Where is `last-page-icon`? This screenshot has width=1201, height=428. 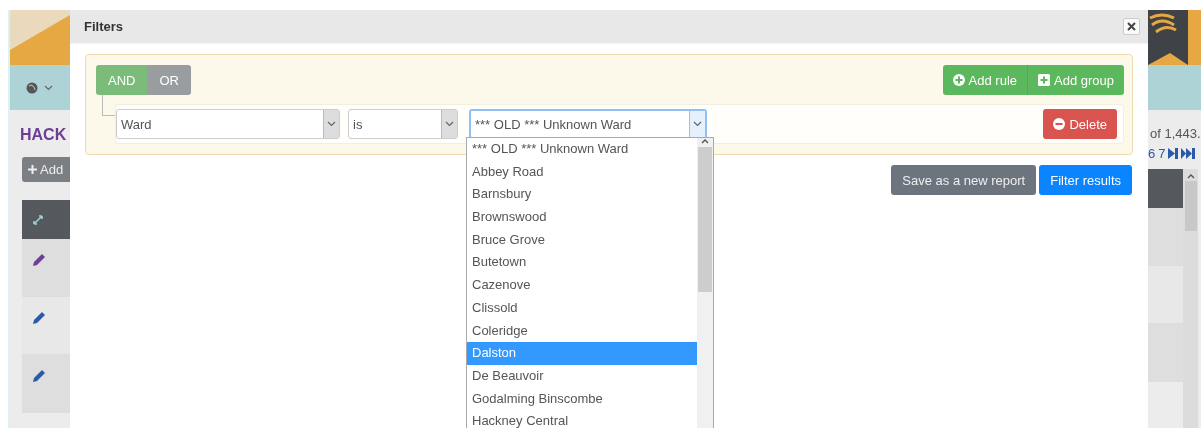
last-page-icon is located at coordinates (1188, 153).